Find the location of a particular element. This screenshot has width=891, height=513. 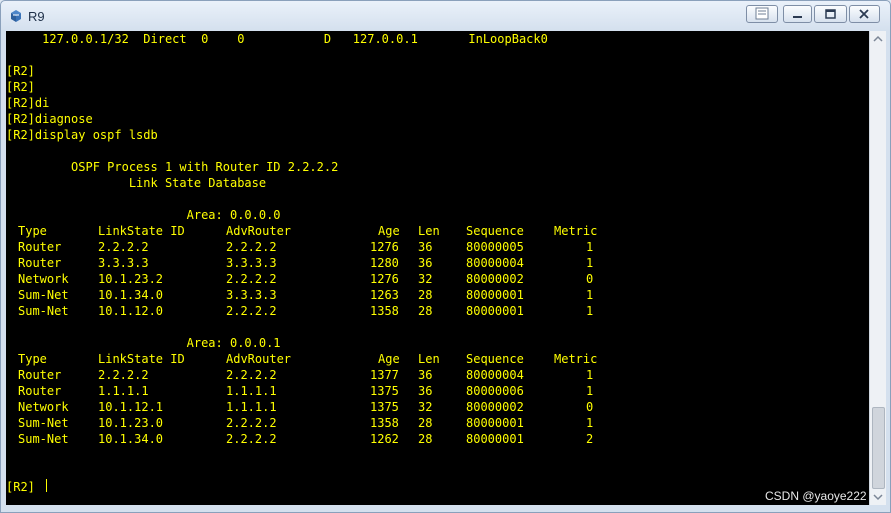

scrollbar-thumb is located at coordinates (878, 448).